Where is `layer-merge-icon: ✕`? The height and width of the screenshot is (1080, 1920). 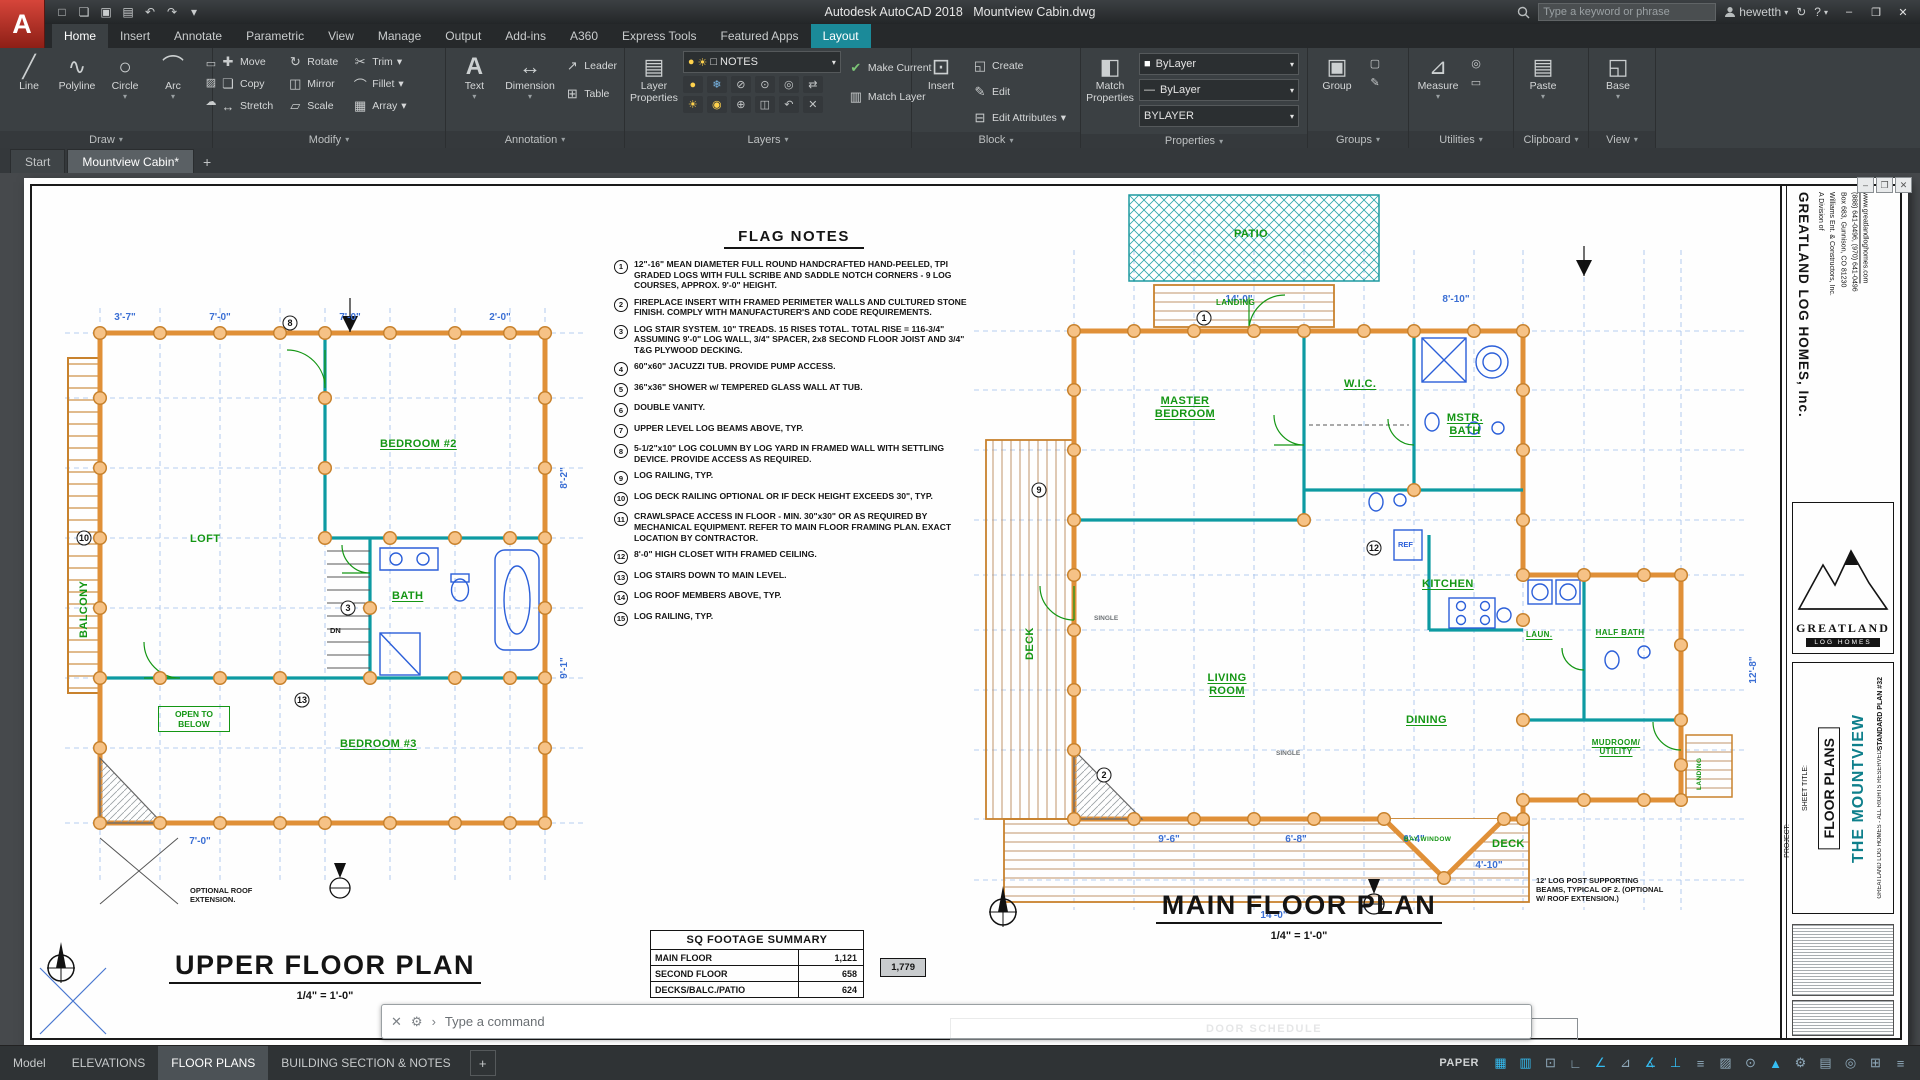 layer-merge-icon: ✕ is located at coordinates (812, 104).